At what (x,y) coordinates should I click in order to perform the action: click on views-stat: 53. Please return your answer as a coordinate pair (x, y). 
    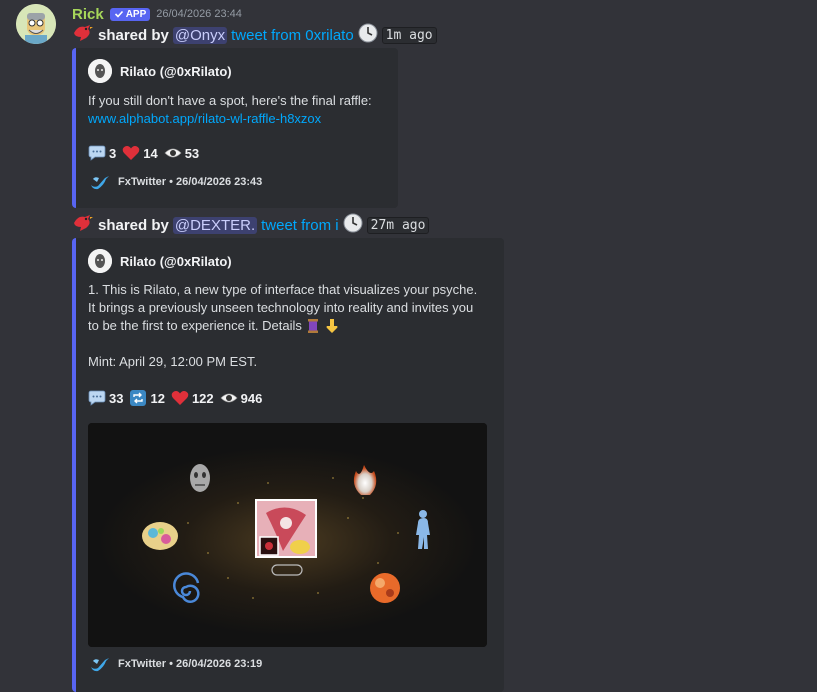
    Looking at the image, I should click on (181, 153).